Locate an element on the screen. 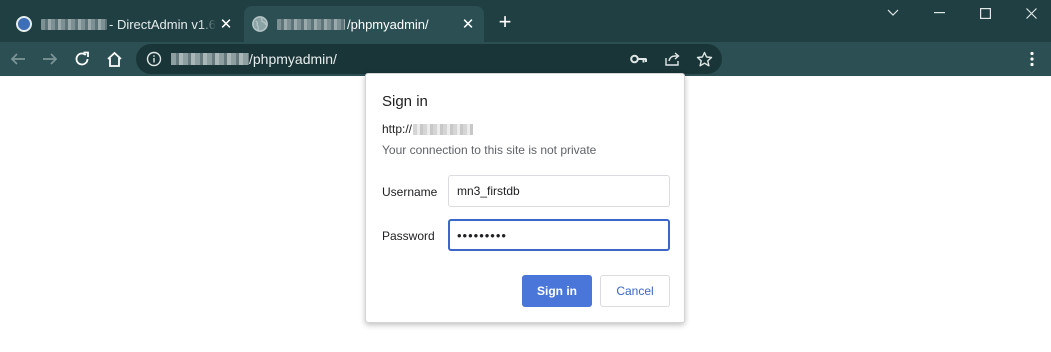 This screenshot has height=352, width=1051. tab-strip: - DirectAdmin v1.64 ✕ /phpmyadmin/ ✕ + is located at coordinates (525, 21).